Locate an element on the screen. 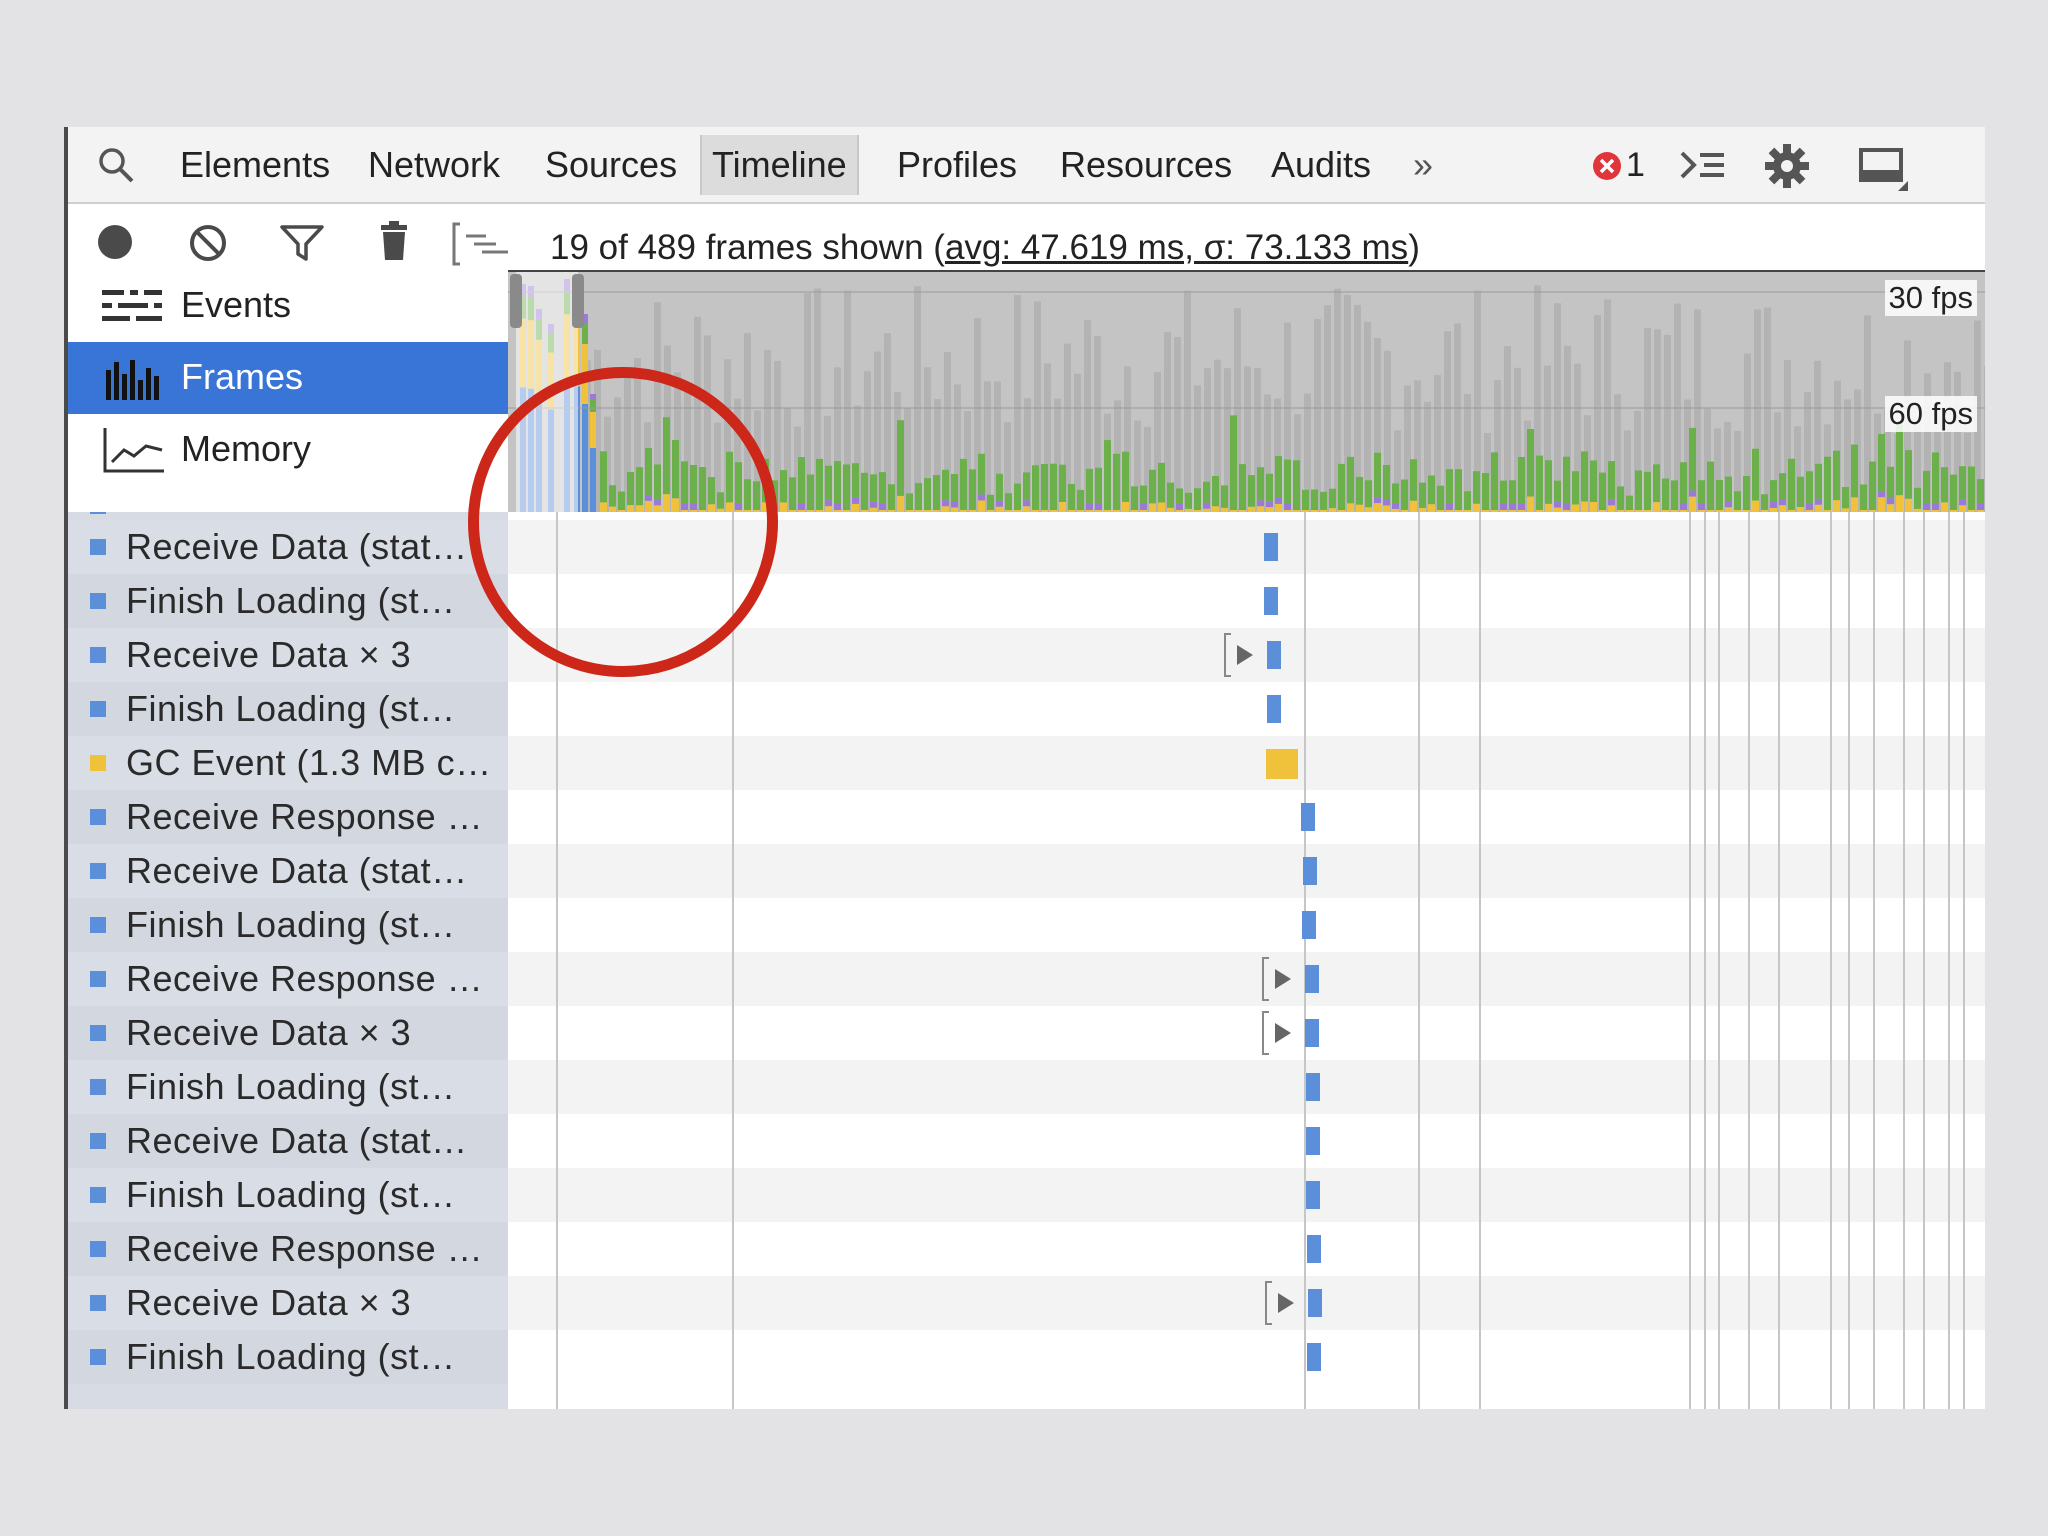  tab-profiles: Profiles is located at coordinates (957, 165).